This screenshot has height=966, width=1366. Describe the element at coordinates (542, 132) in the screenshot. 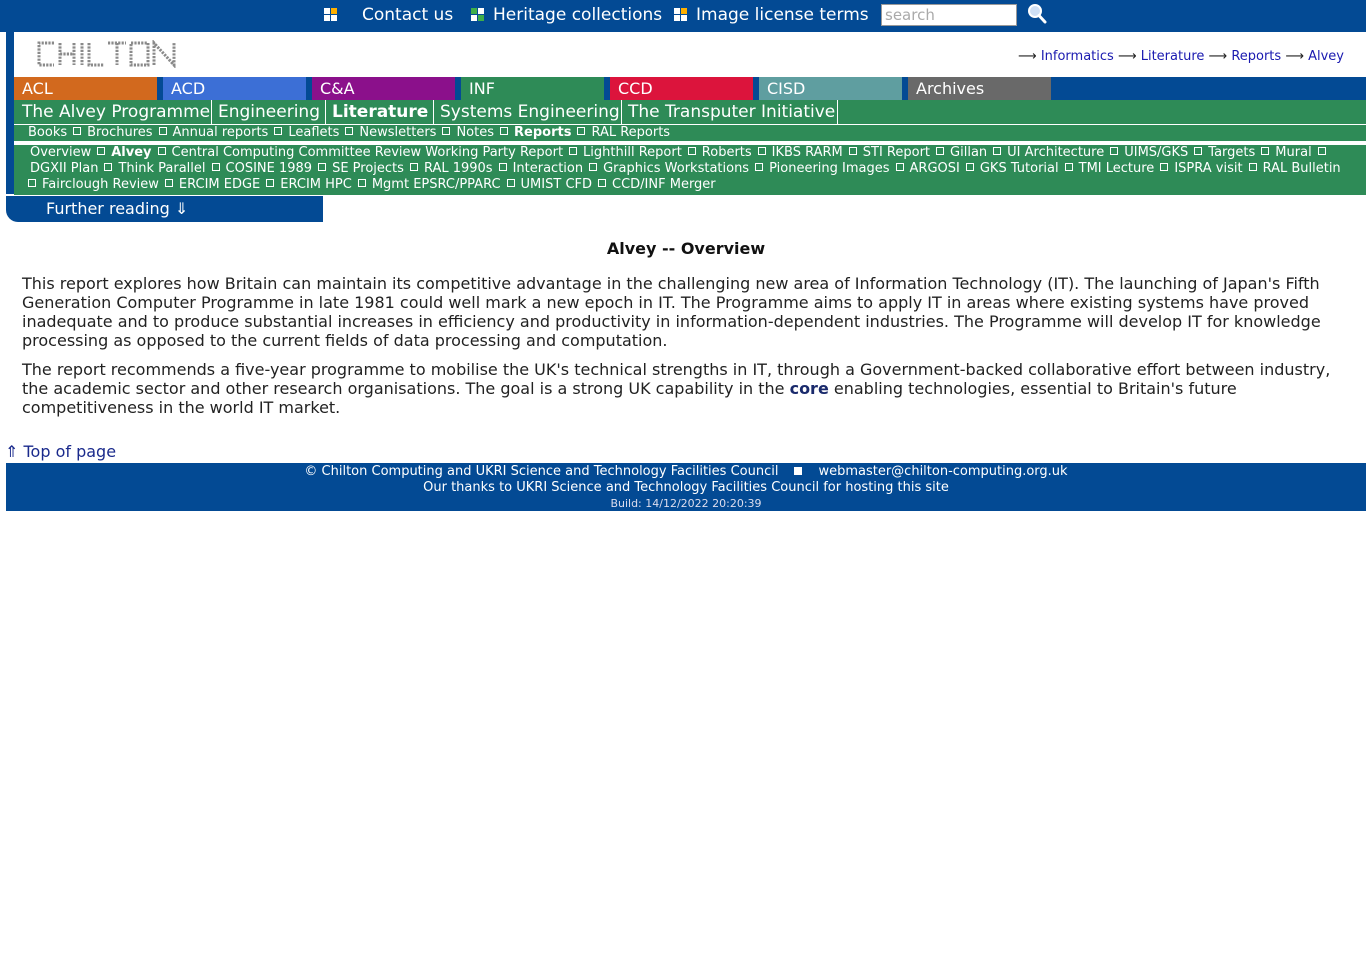

I see `lit-nav-reports: Reports` at that location.